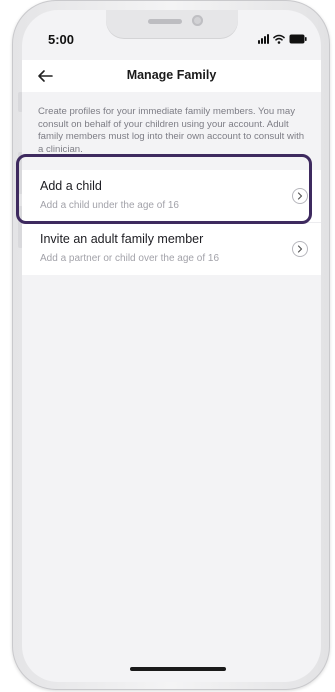 The height and width of the screenshot is (692, 335). What do you see at coordinates (122, 239) in the screenshot?
I see `option-title: Invite an adult family member` at bounding box center [122, 239].